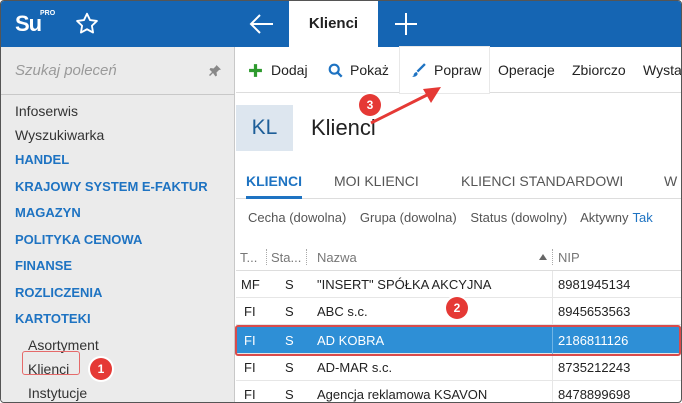  Describe the element at coordinates (569, 257) in the screenshot. I see `column-header-nip: NIP` at that location.